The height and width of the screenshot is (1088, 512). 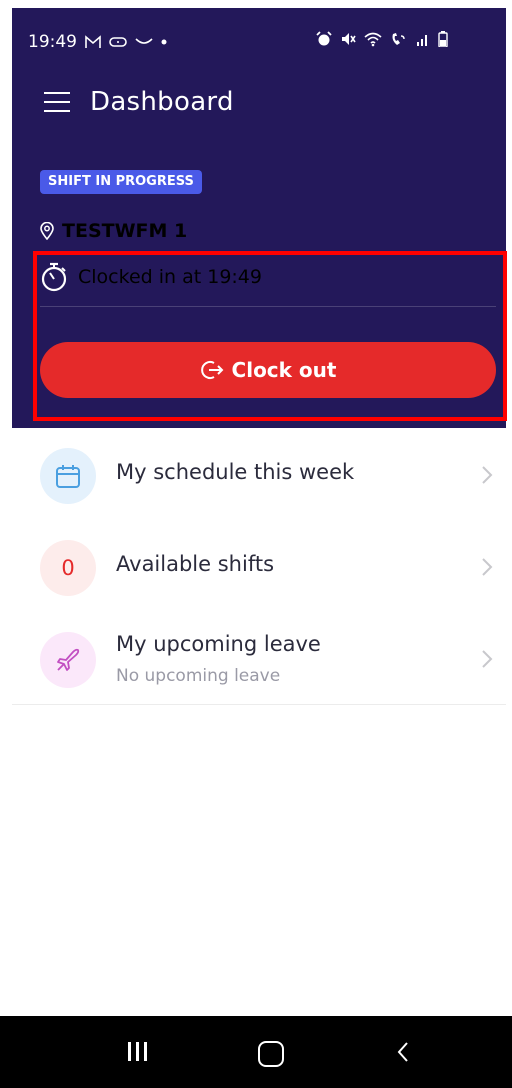 I want to click on list-item-title: Available shifts, so click(x=195, y=564).